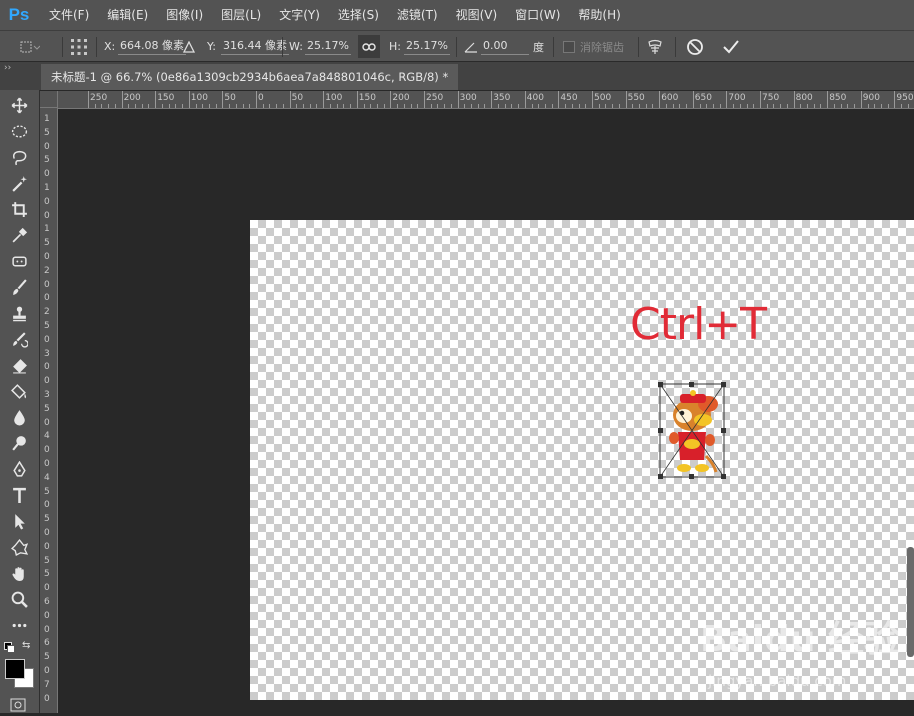 This screenshot has height=716, width=914. Describe the element at coordinates (110, 46) in the screenshot. I see `x-label: X:` at that location.